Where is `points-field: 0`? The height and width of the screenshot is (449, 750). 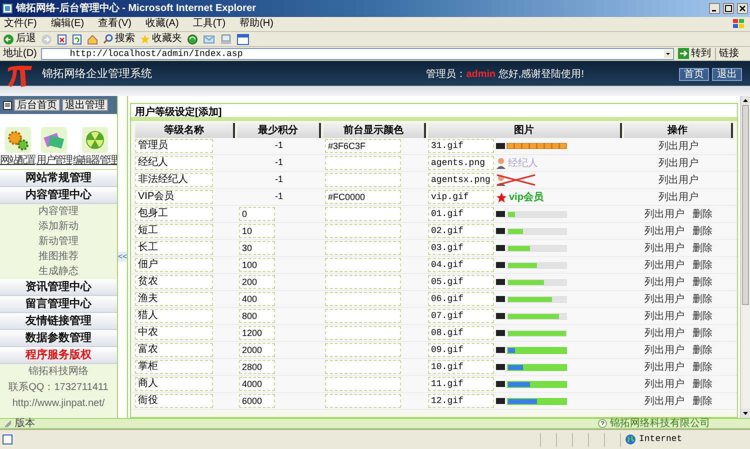
points-field: 0 is located at coordinates (257, 214).